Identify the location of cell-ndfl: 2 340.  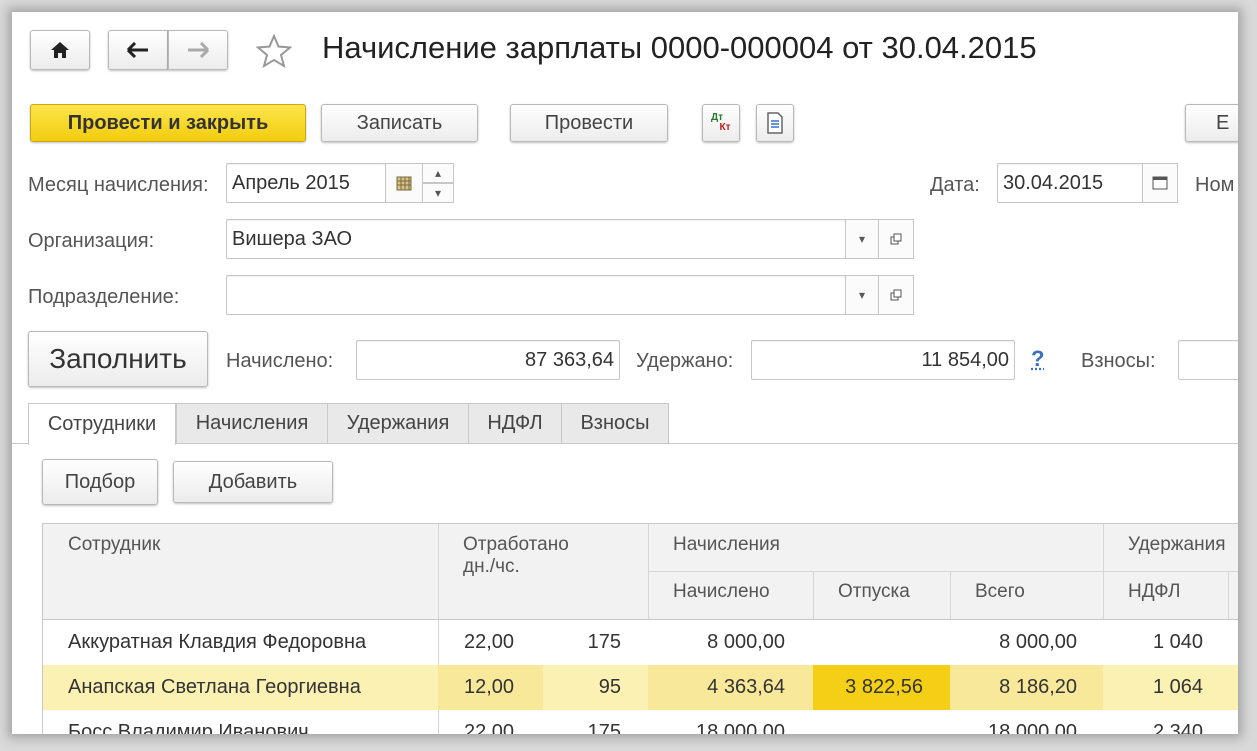
(1177, 727).